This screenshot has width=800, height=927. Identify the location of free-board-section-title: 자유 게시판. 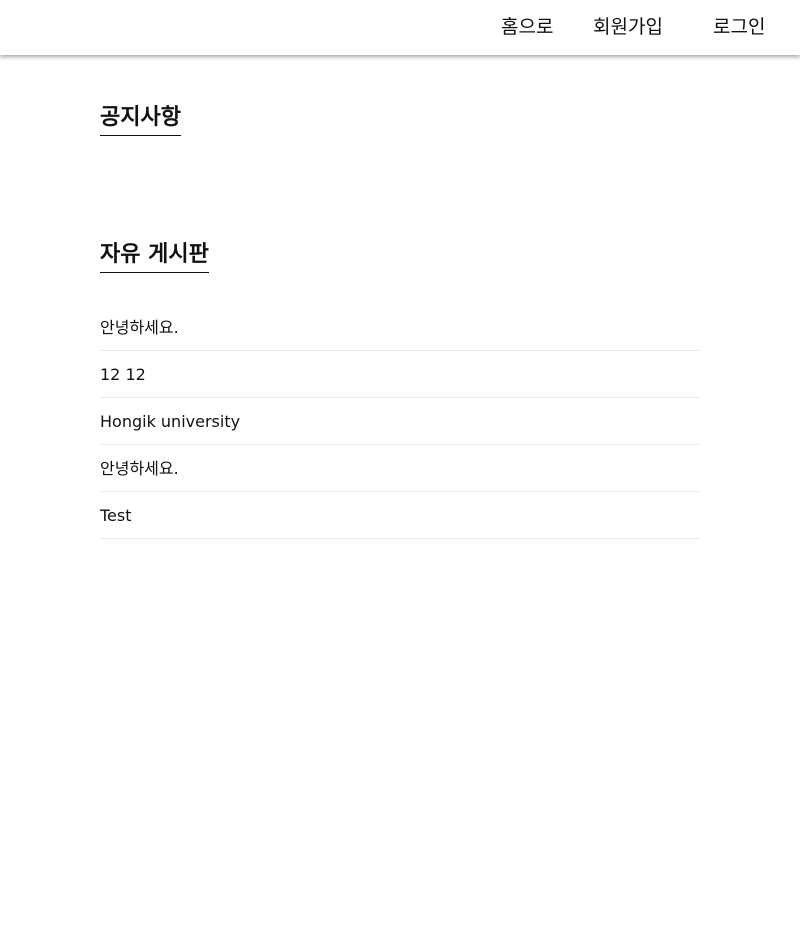
(154, 256).